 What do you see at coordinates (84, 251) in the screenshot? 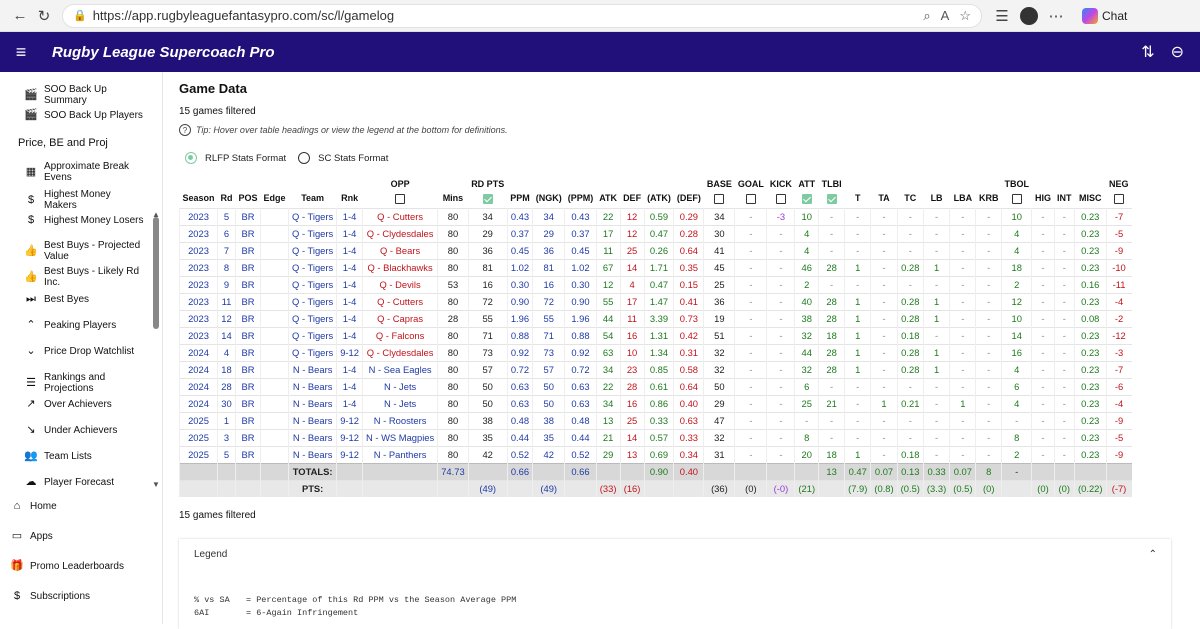
I see `sidebar-item-best-buys-projected-value: 👍 Best Buys - Projected Value` at bounding box center [84, 251].